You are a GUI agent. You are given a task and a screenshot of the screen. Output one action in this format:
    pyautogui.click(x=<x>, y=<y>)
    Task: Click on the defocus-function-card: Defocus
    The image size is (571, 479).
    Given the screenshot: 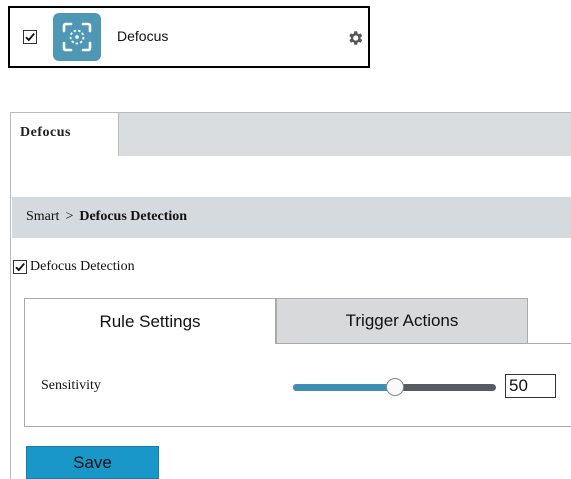 What is the action you would take?
    pyautogui.click(x=189, y=37)
    